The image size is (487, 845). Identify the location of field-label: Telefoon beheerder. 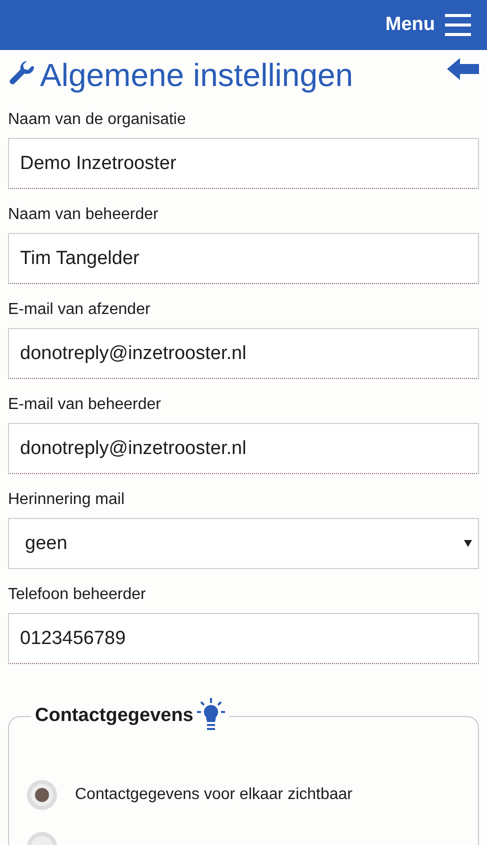
(77, 595).